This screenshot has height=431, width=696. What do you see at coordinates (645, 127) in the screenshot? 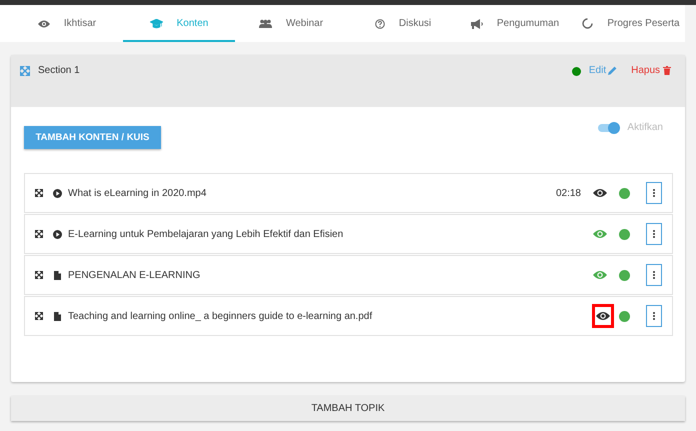
I see `toggle-label: Aktifkan` at bounding box center [645, 127].